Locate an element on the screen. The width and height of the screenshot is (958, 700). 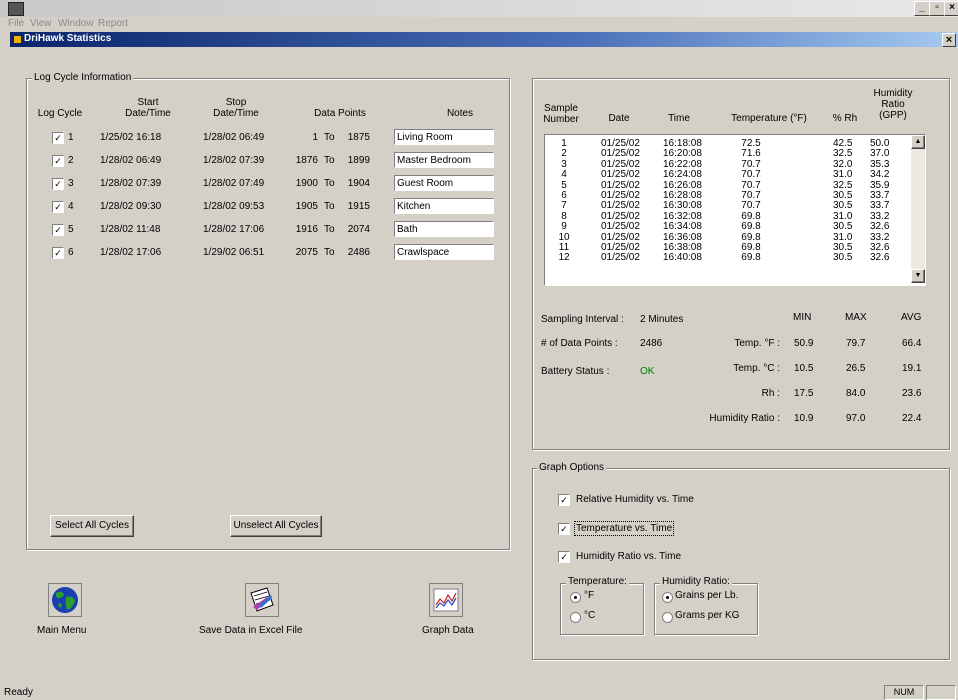
stats-max: 97.0 is located at coordinates (856, 418).